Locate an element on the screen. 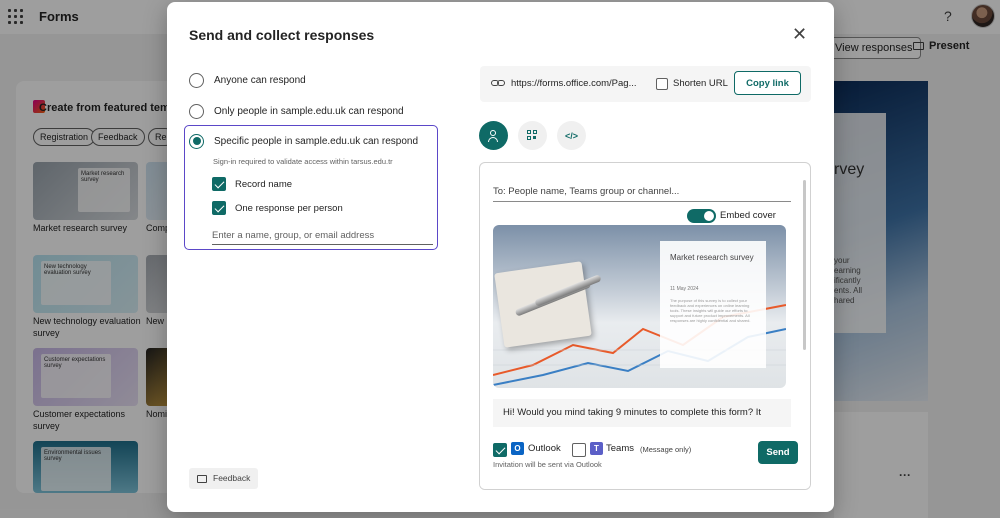 Image resolution: width=1000 pixels, height=518 pixels. cover-title: Market research survey is located at coordinates (712, 257).